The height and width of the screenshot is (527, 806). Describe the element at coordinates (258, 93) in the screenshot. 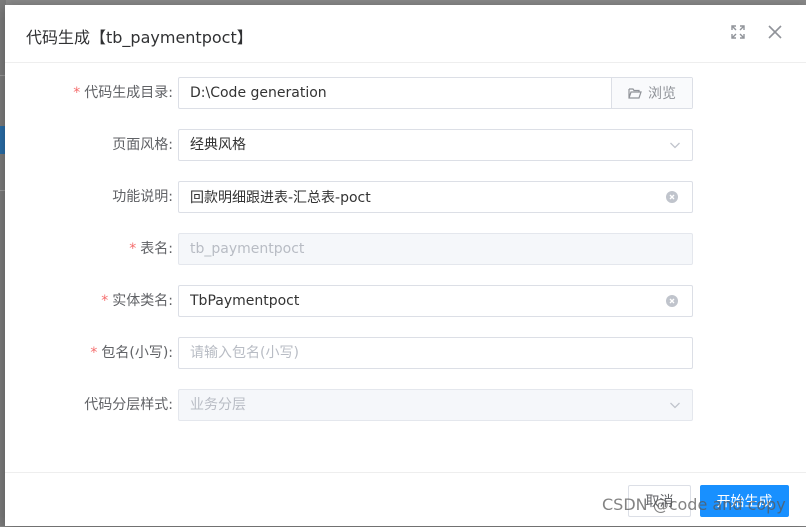

I see `code-dir-value: D:\Code generation` at that location.